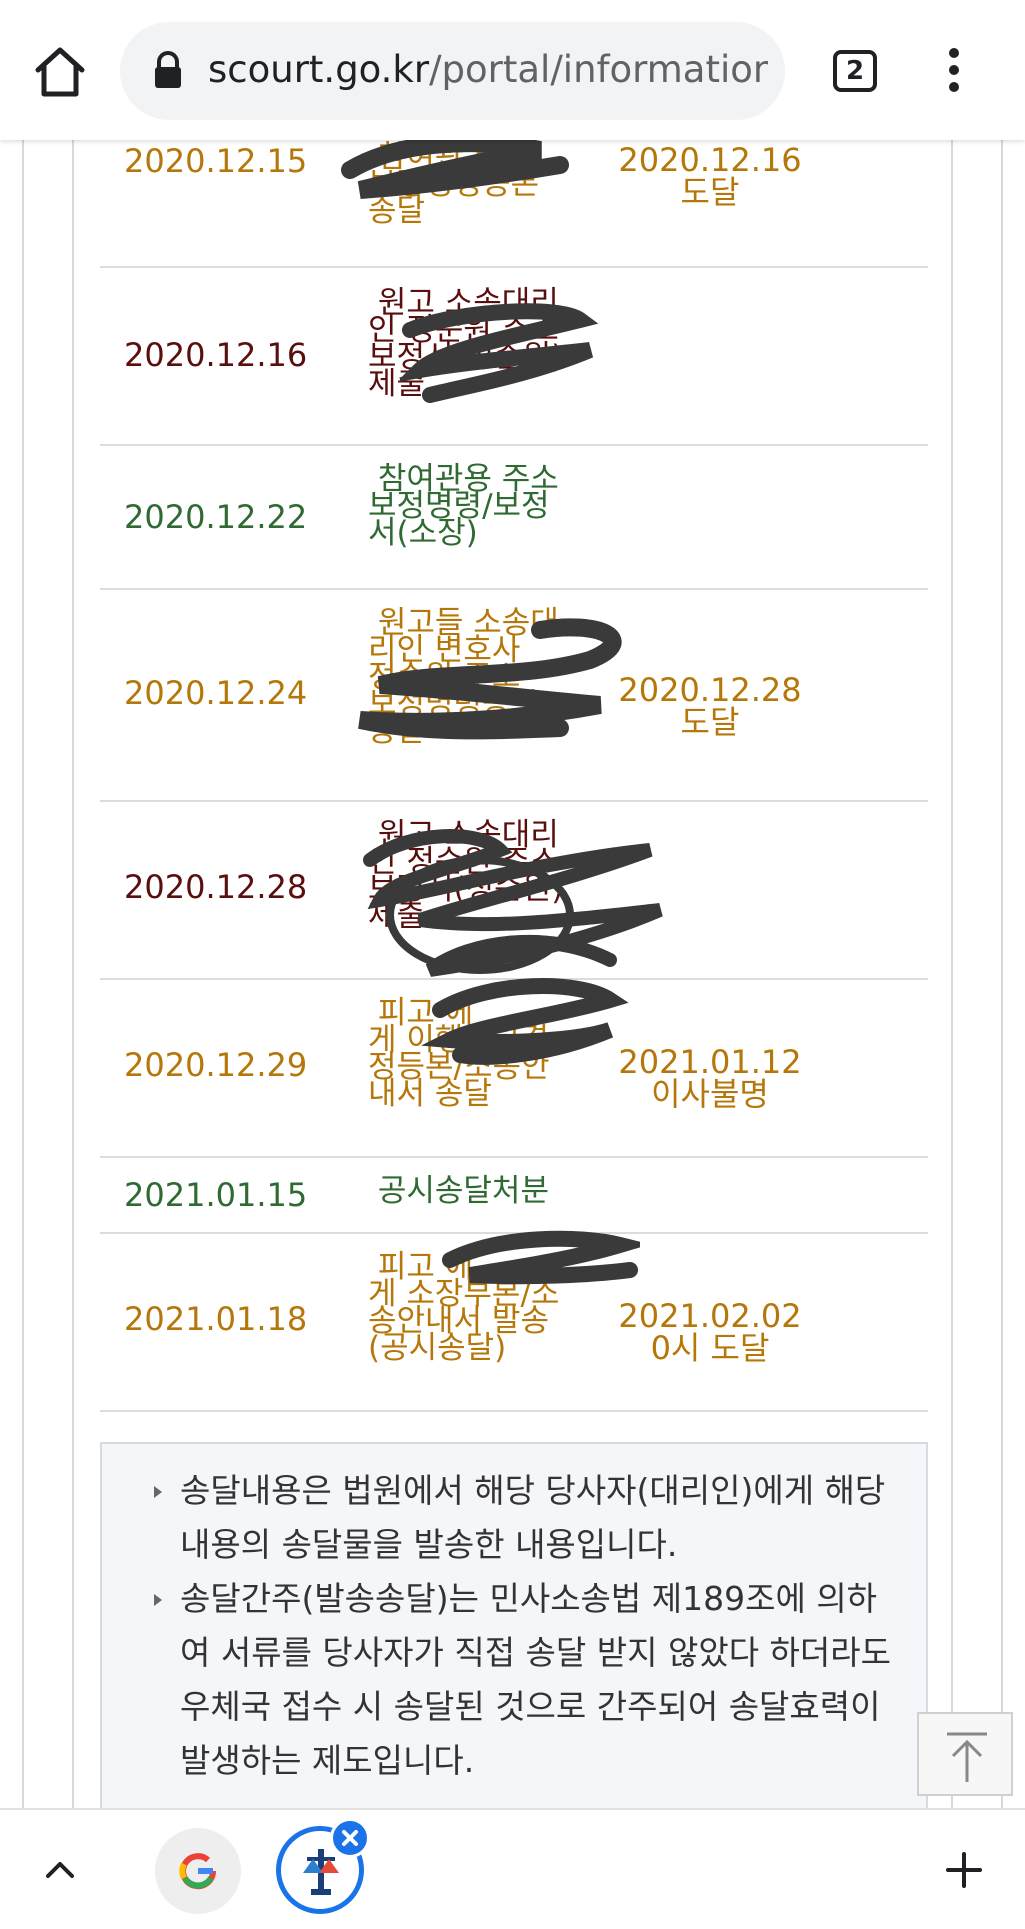 This screenshot has height=1929, width=1025. I want to click on row-date: 2020.12.29, so click(216, 1065).